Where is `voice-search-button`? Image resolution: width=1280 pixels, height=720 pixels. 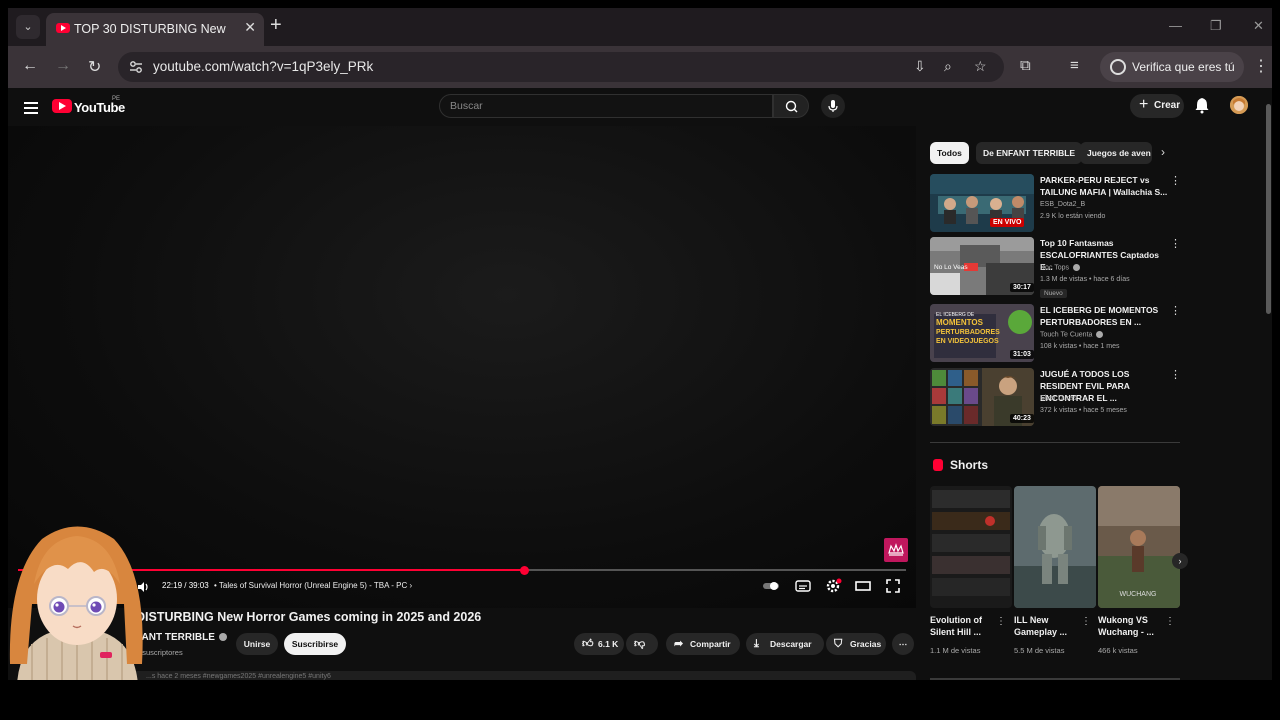
voice-search-button is located at coordinates (833, 106).